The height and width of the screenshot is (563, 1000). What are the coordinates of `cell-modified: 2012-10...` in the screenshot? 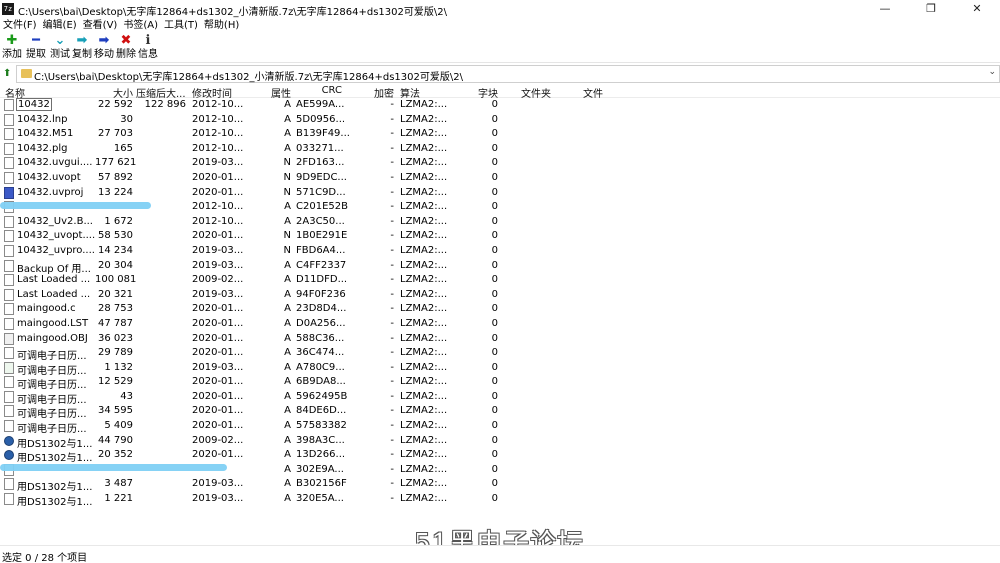 It's located at (218, 148).